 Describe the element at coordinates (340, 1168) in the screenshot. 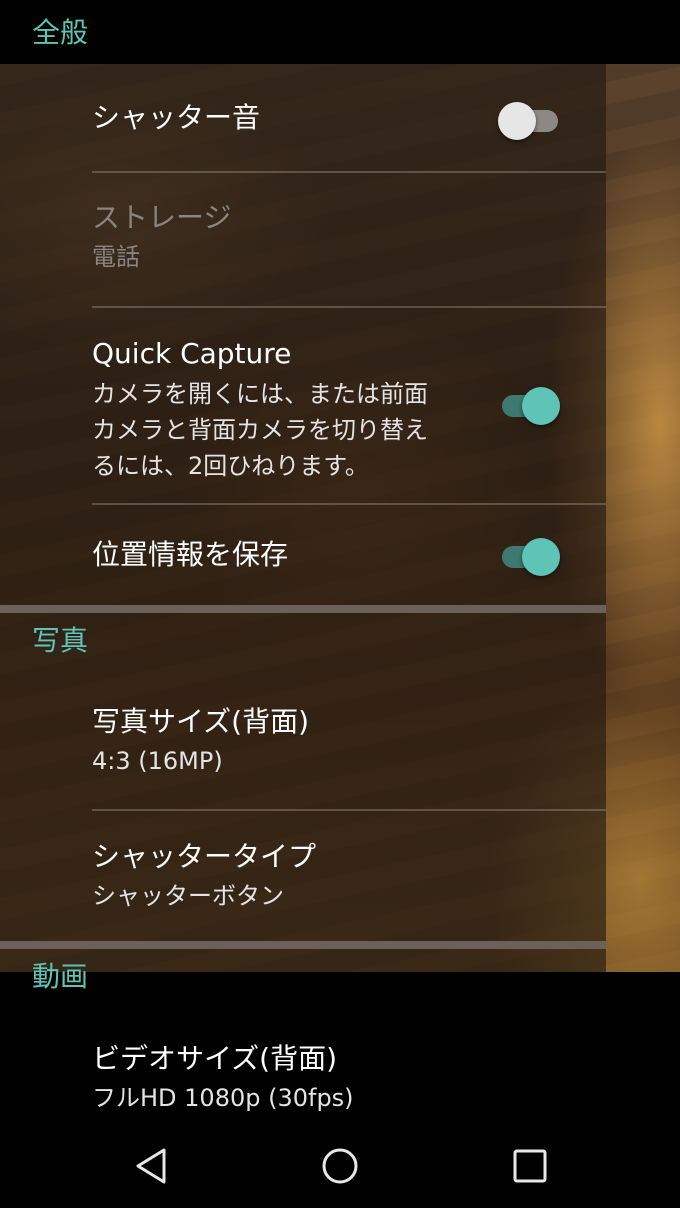

I see `home-icon` at that location.